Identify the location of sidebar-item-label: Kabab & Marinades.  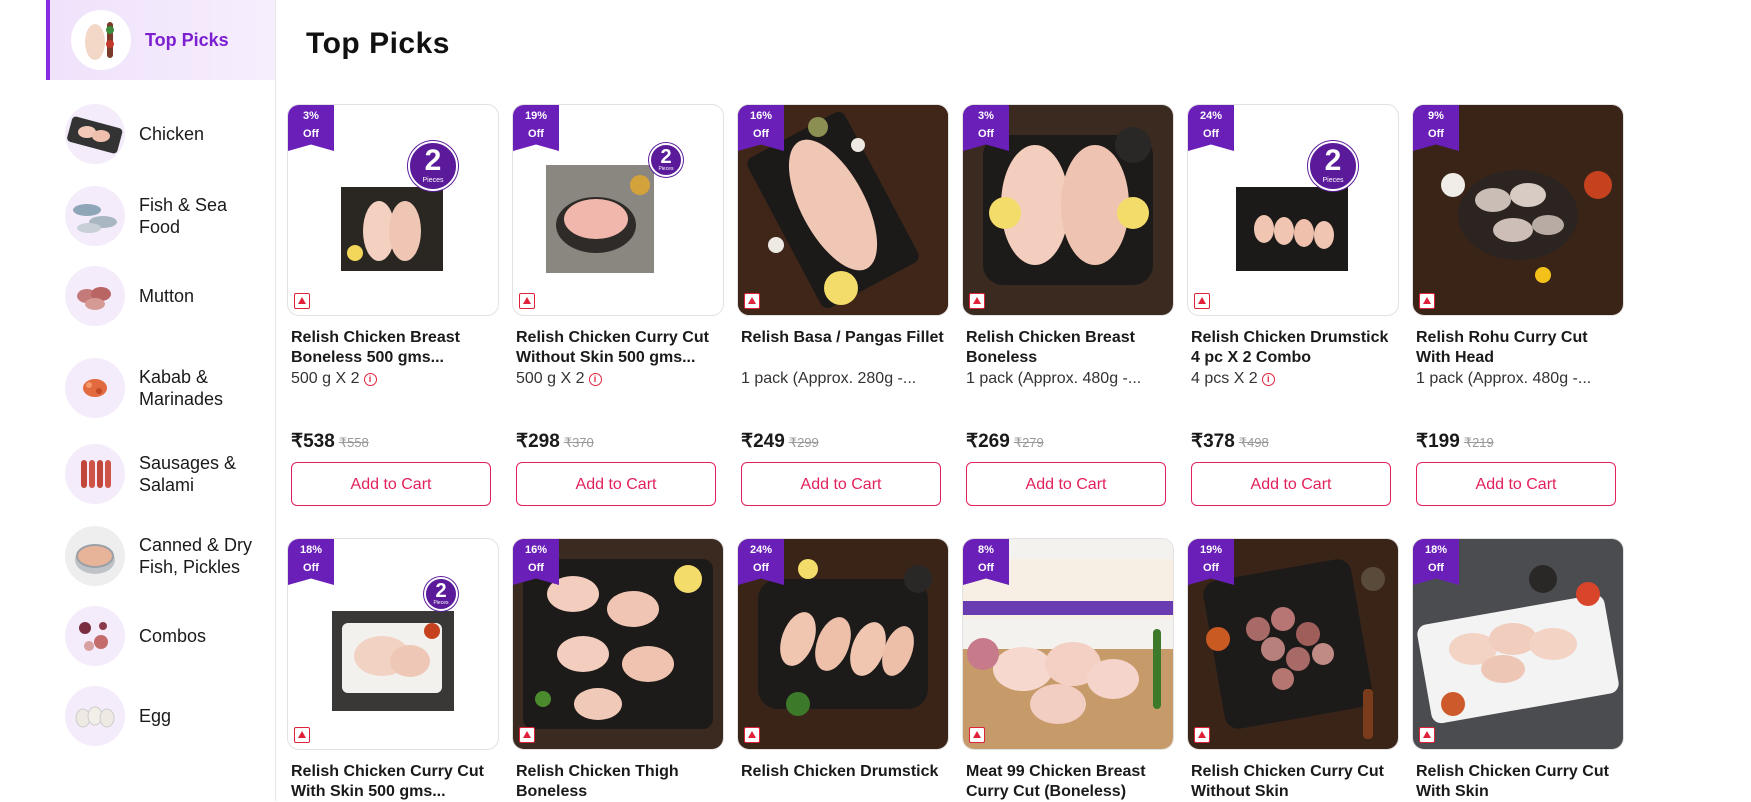
(181, 388).